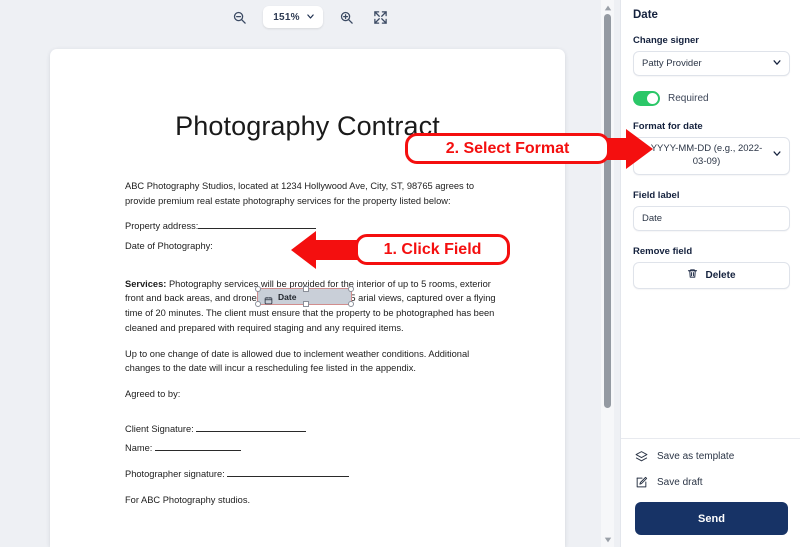  I want to click on required-toggle-row: Required, so click(711, 98).